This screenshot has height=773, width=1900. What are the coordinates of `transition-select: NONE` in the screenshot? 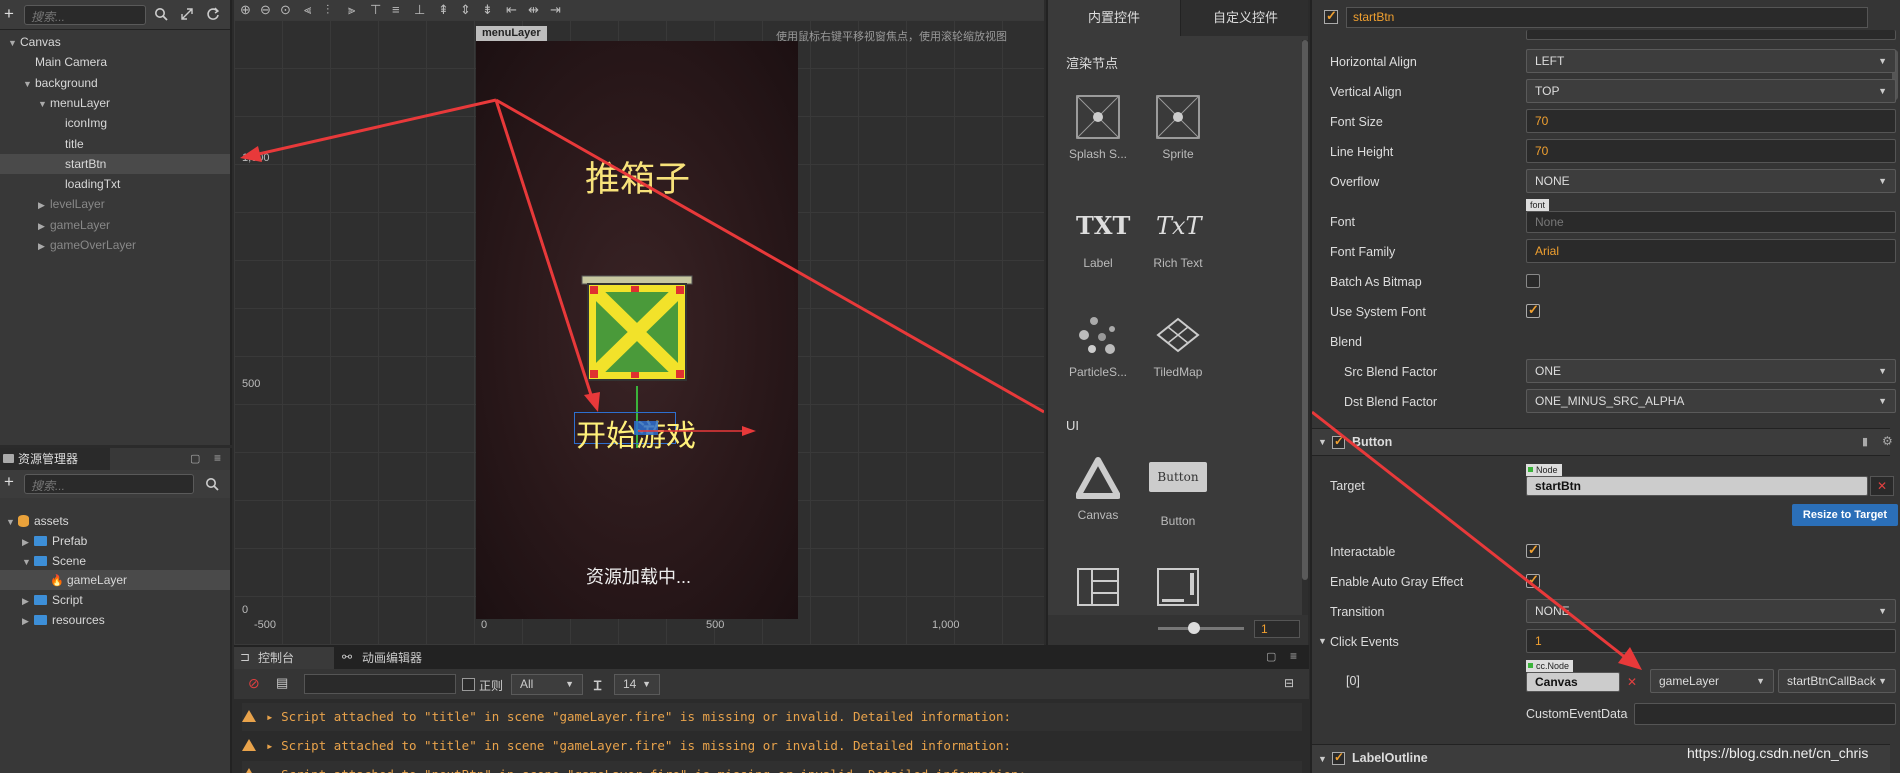 It's located at (1711, 611).